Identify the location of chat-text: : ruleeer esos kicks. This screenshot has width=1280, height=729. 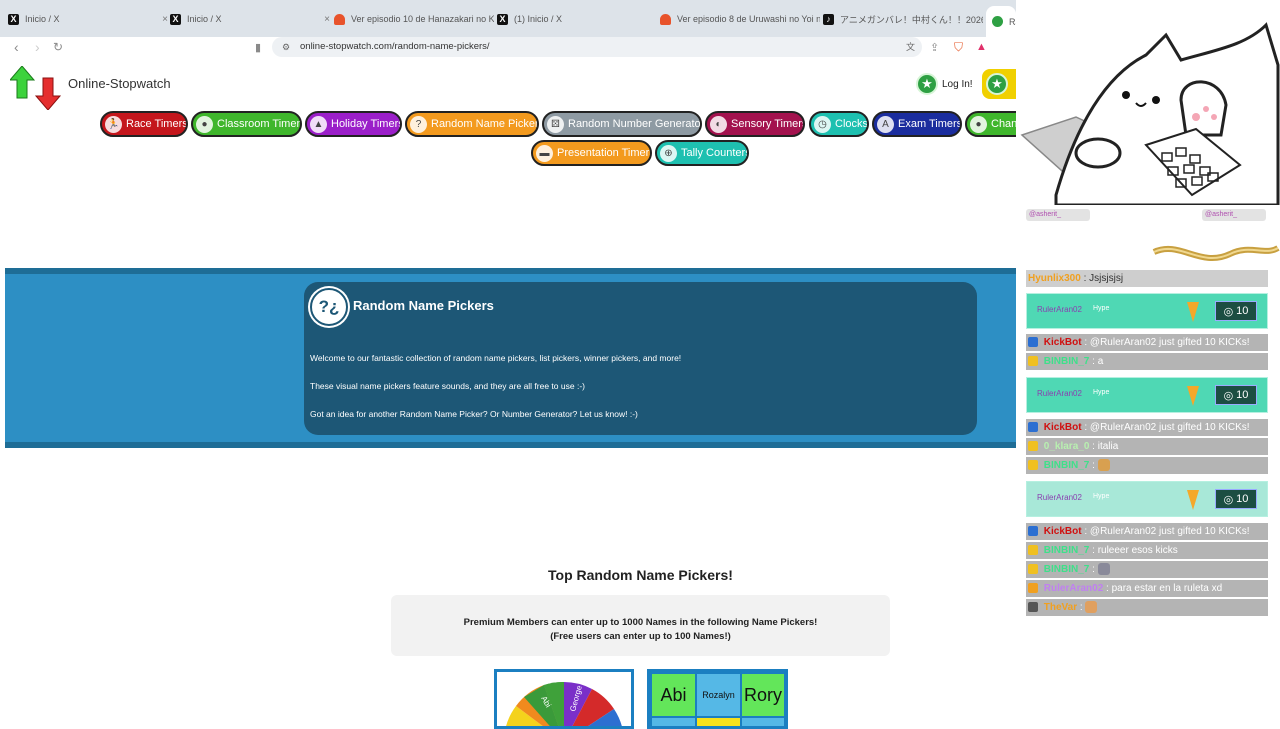
(1135, 550).